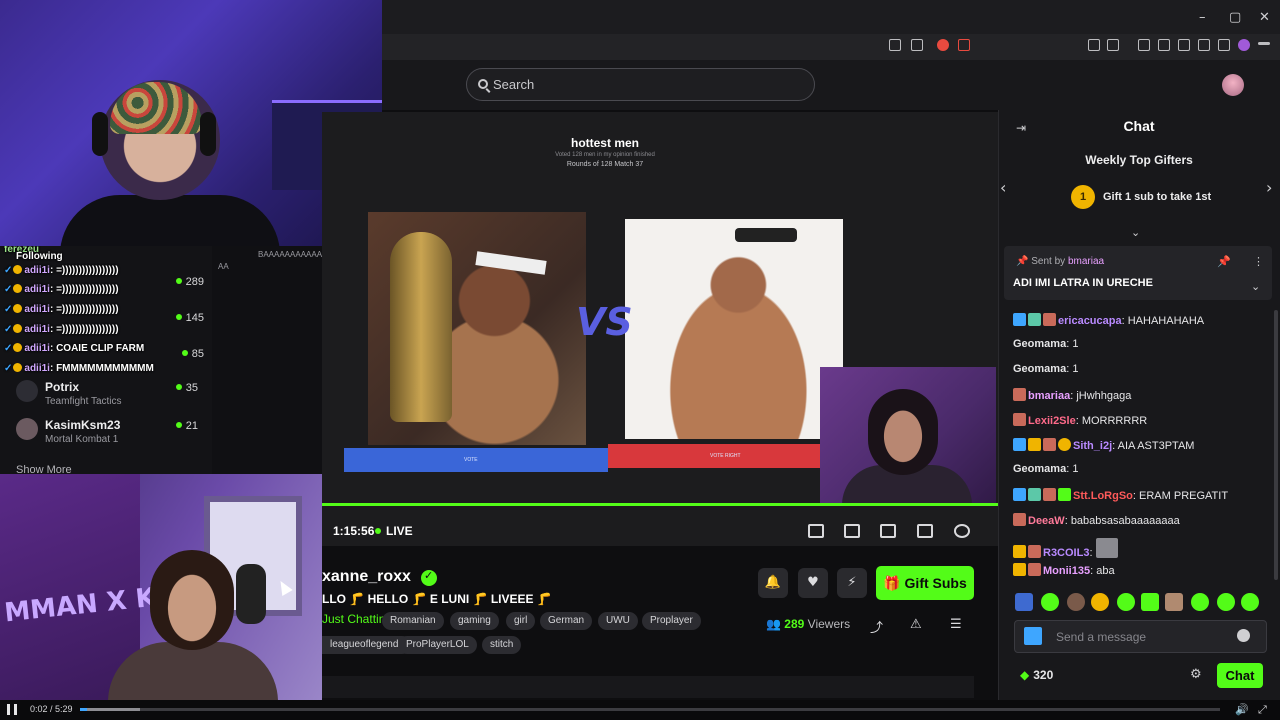  I want to click on stream-uptime: 1:15:56, so click(354, 531).